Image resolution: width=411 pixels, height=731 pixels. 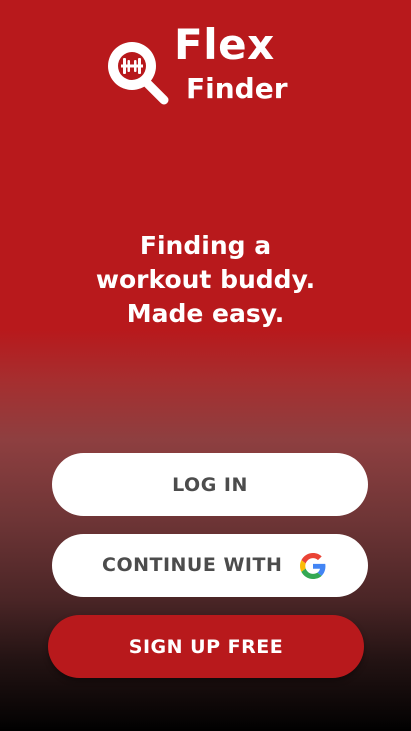 I want to click on sign-up-free-button: SIGN UP FREE, so click(x=206, y=646).